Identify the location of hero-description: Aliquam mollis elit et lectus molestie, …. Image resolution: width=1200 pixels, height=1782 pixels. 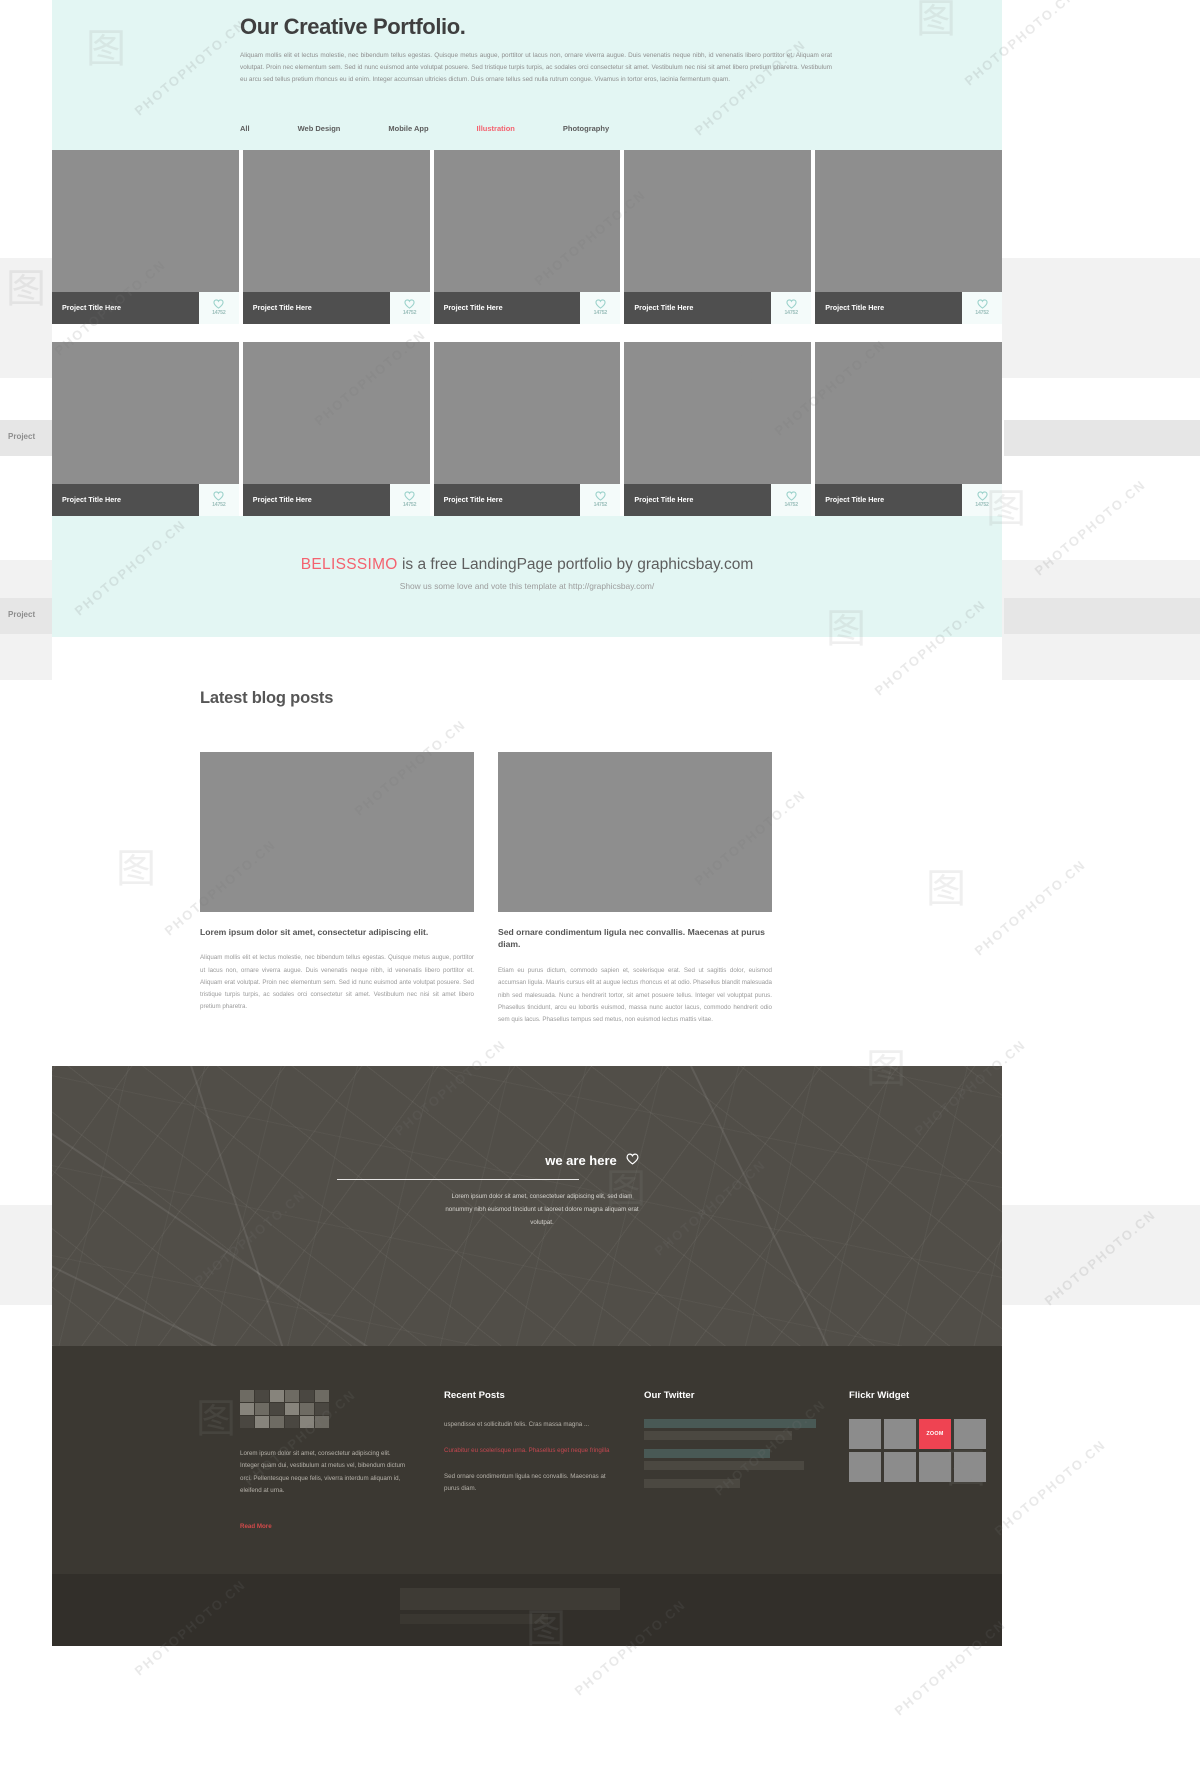
(536, 67).